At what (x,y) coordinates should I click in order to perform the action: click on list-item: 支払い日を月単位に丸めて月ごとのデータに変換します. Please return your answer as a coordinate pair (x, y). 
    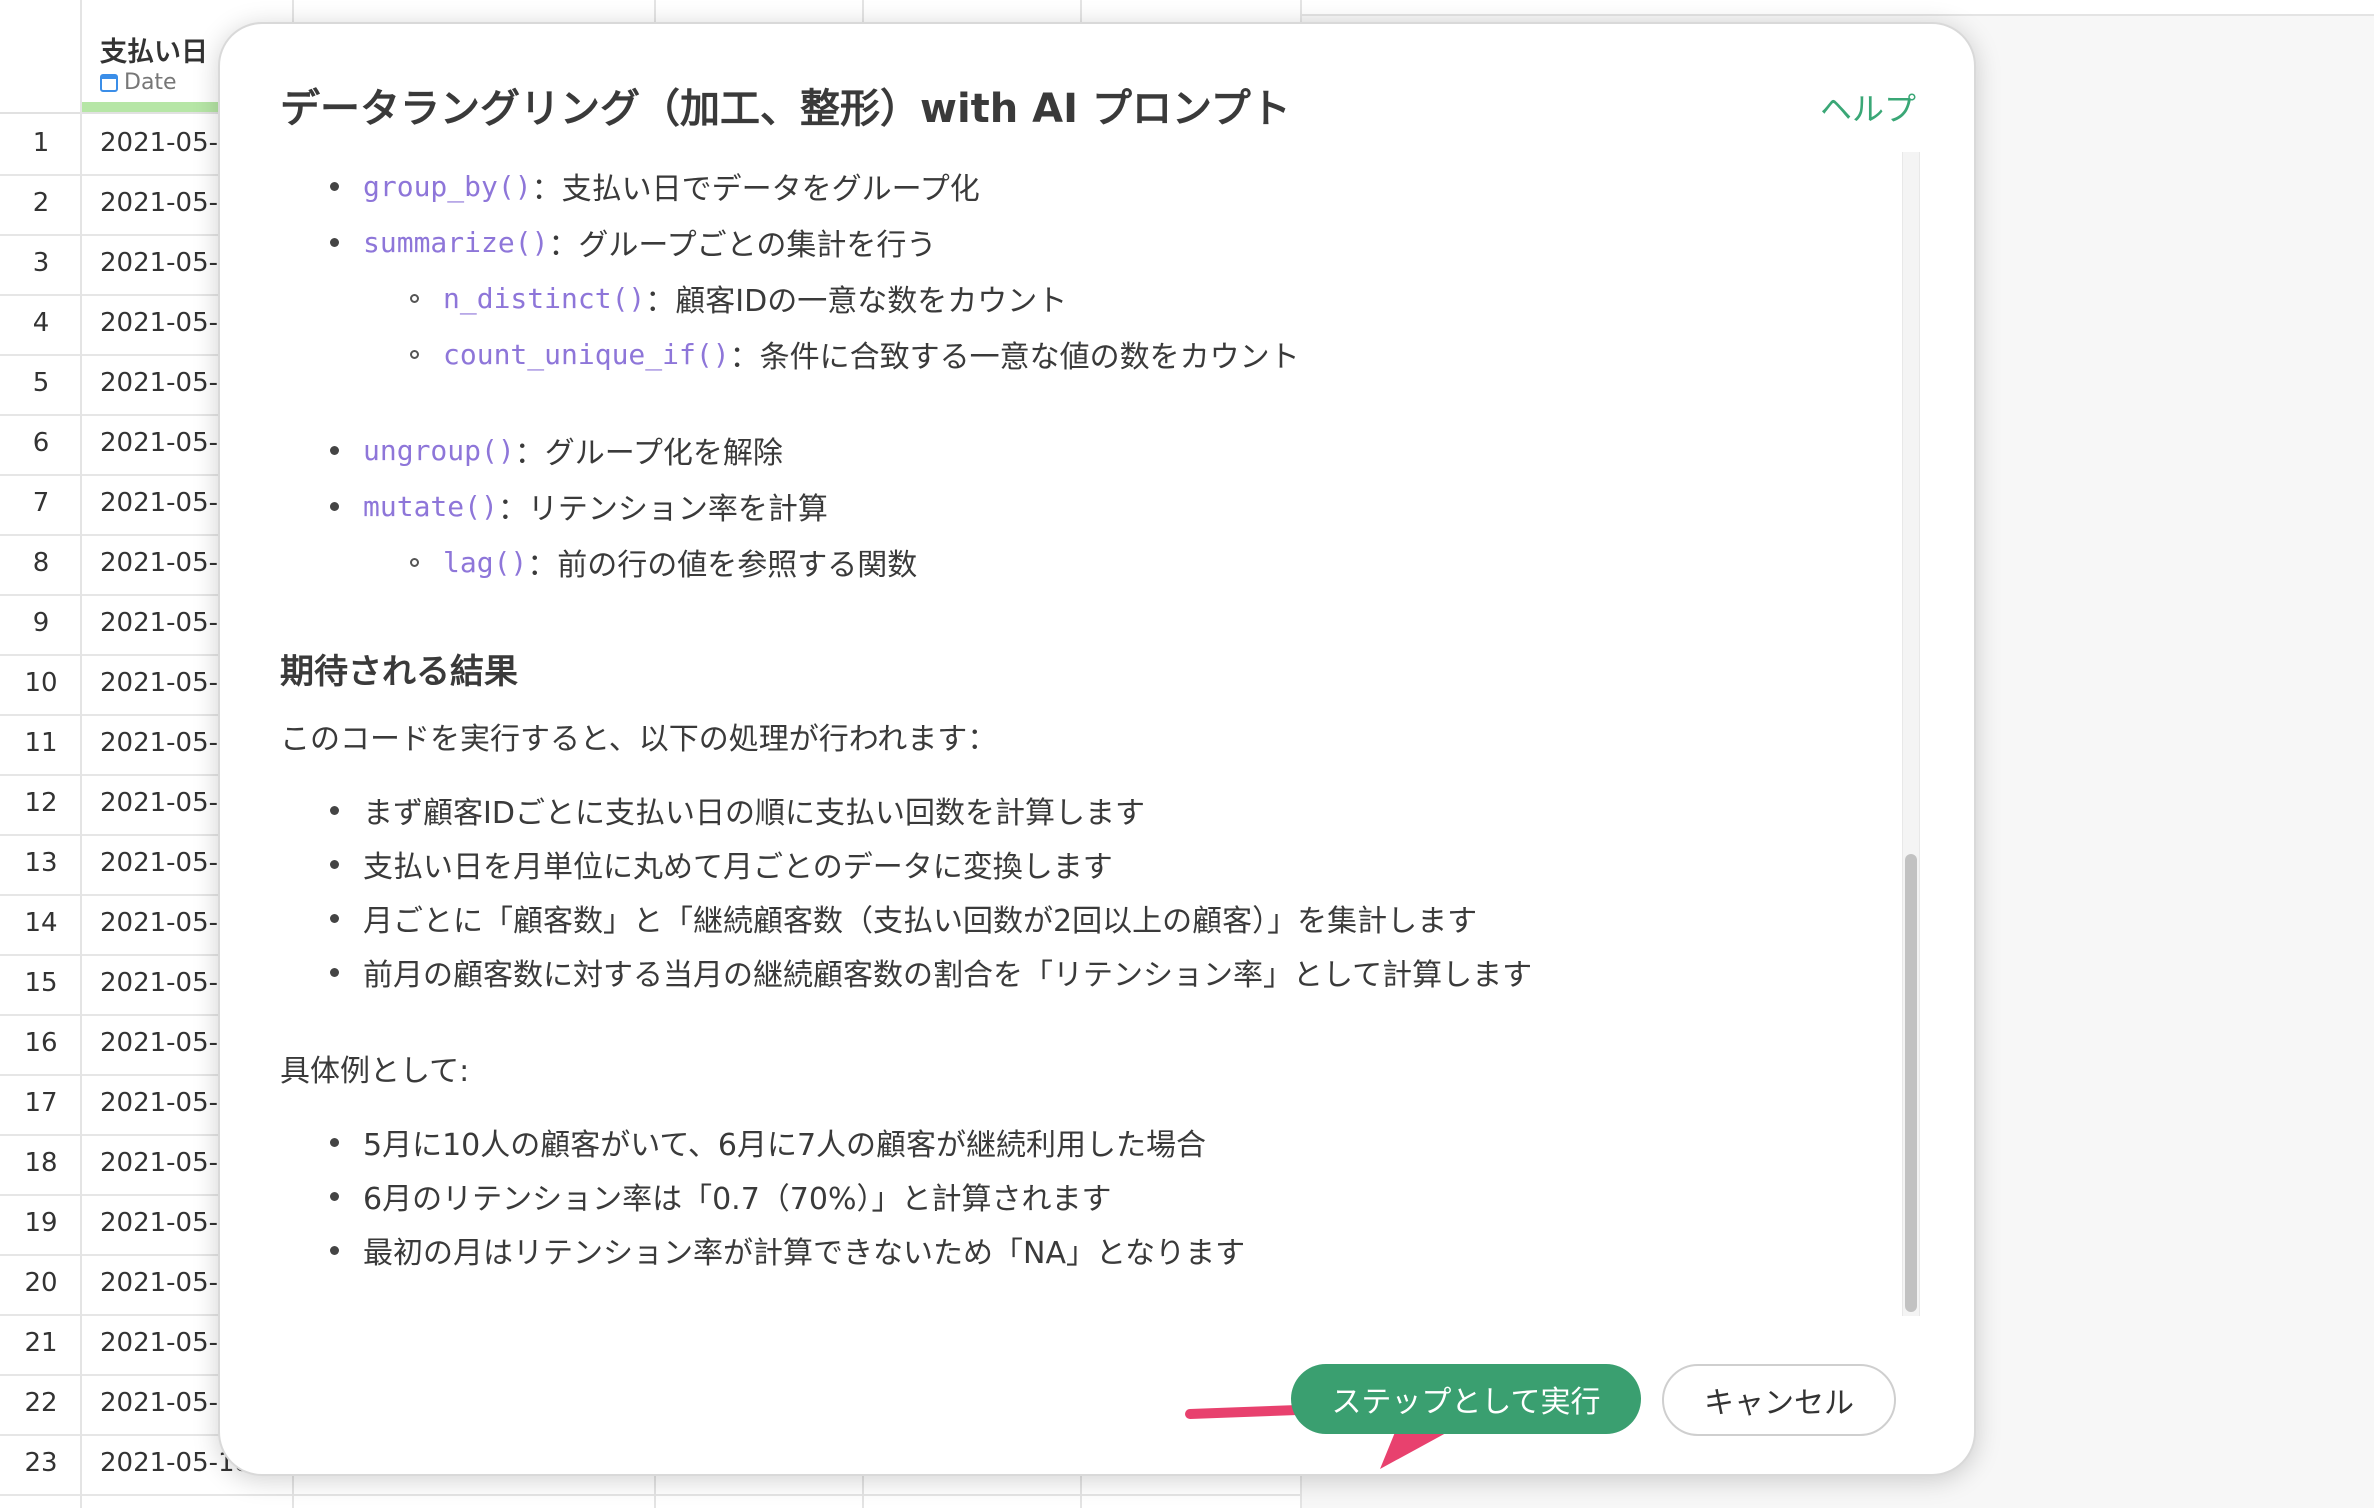
    Looking at the image, I should click on (721, 864).